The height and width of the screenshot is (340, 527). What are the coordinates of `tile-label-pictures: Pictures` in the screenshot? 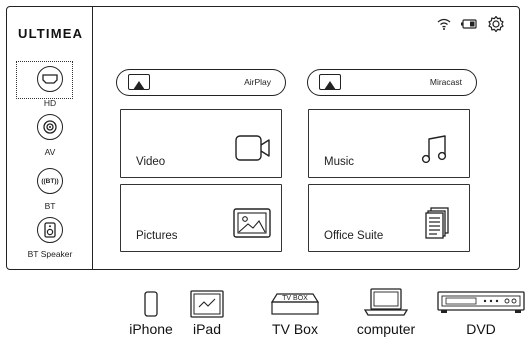 It's located at (157, 236).